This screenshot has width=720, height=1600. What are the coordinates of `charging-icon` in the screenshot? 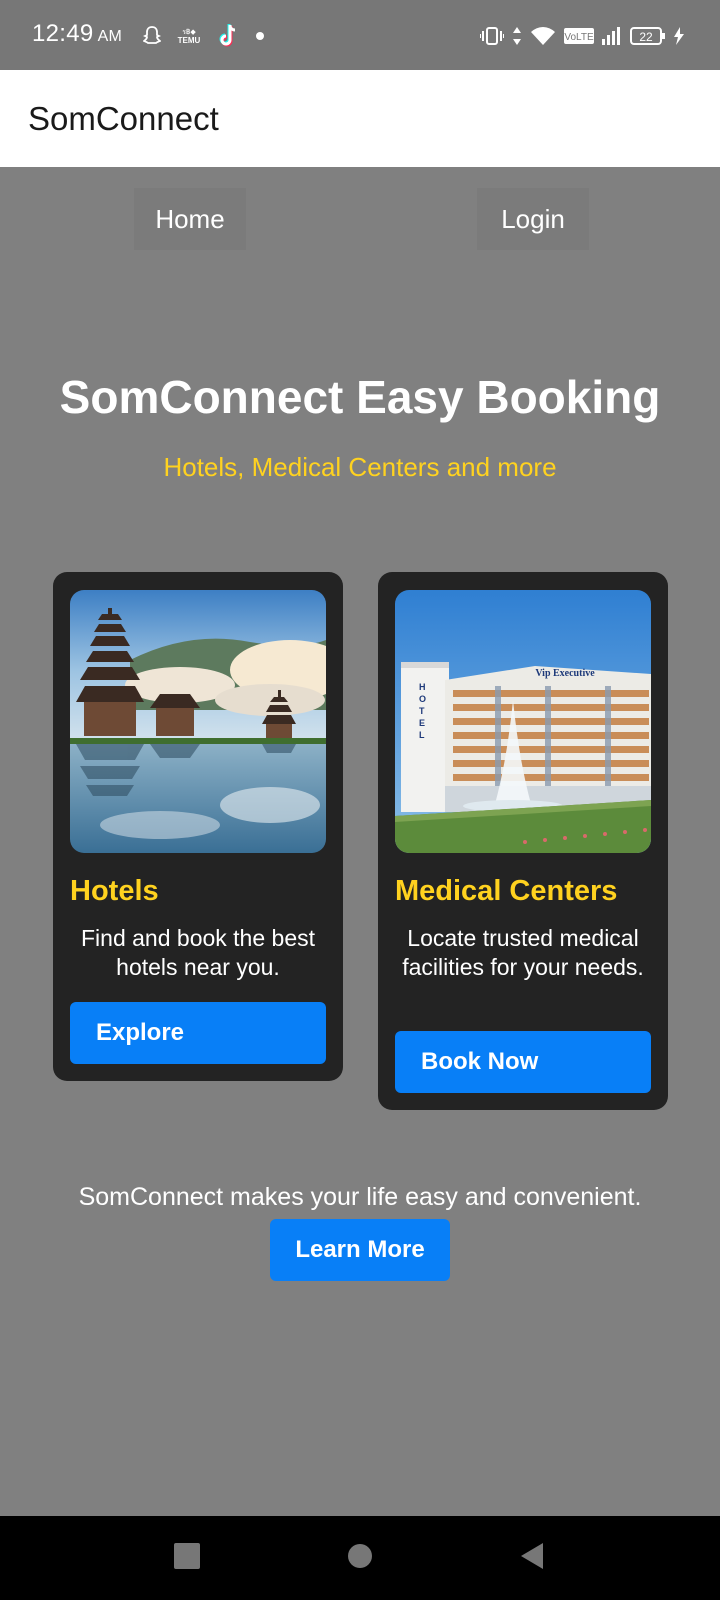 It's located at (679, 36).